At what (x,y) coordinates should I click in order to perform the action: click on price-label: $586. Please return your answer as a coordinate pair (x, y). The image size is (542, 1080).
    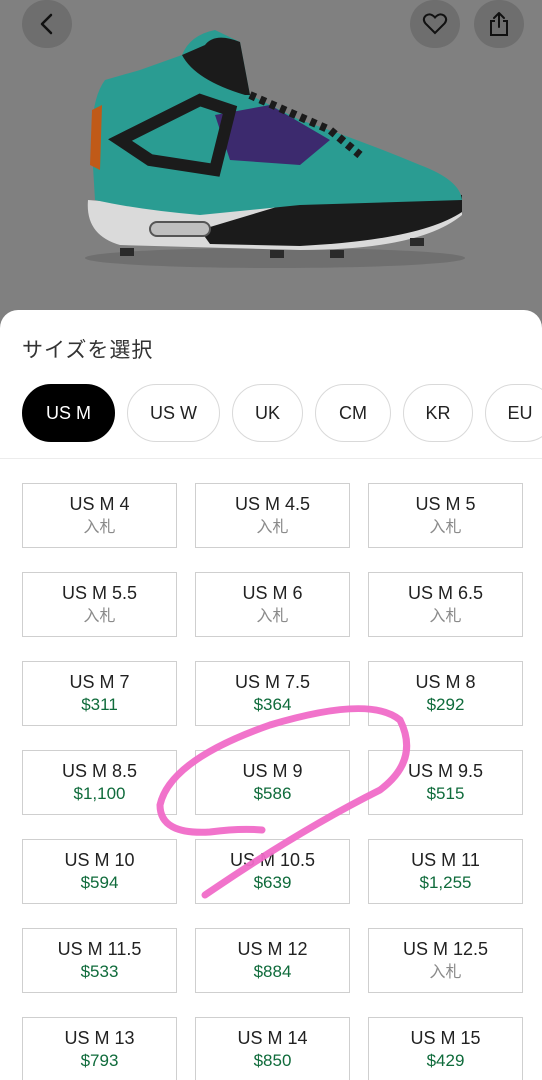
    Looking at the image, I should click on (272, 793).